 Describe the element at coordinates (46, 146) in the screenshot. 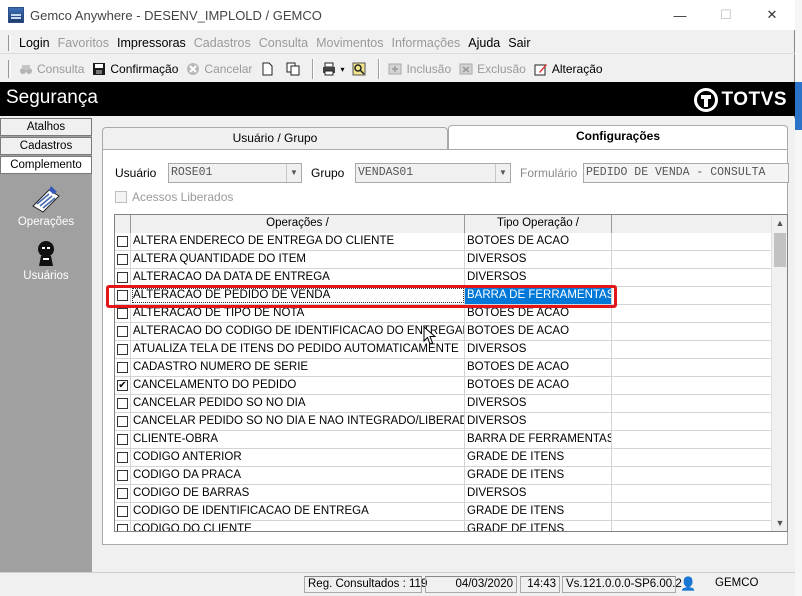

I see `sidebar-tab-cadastros: Cadastros` at that location.